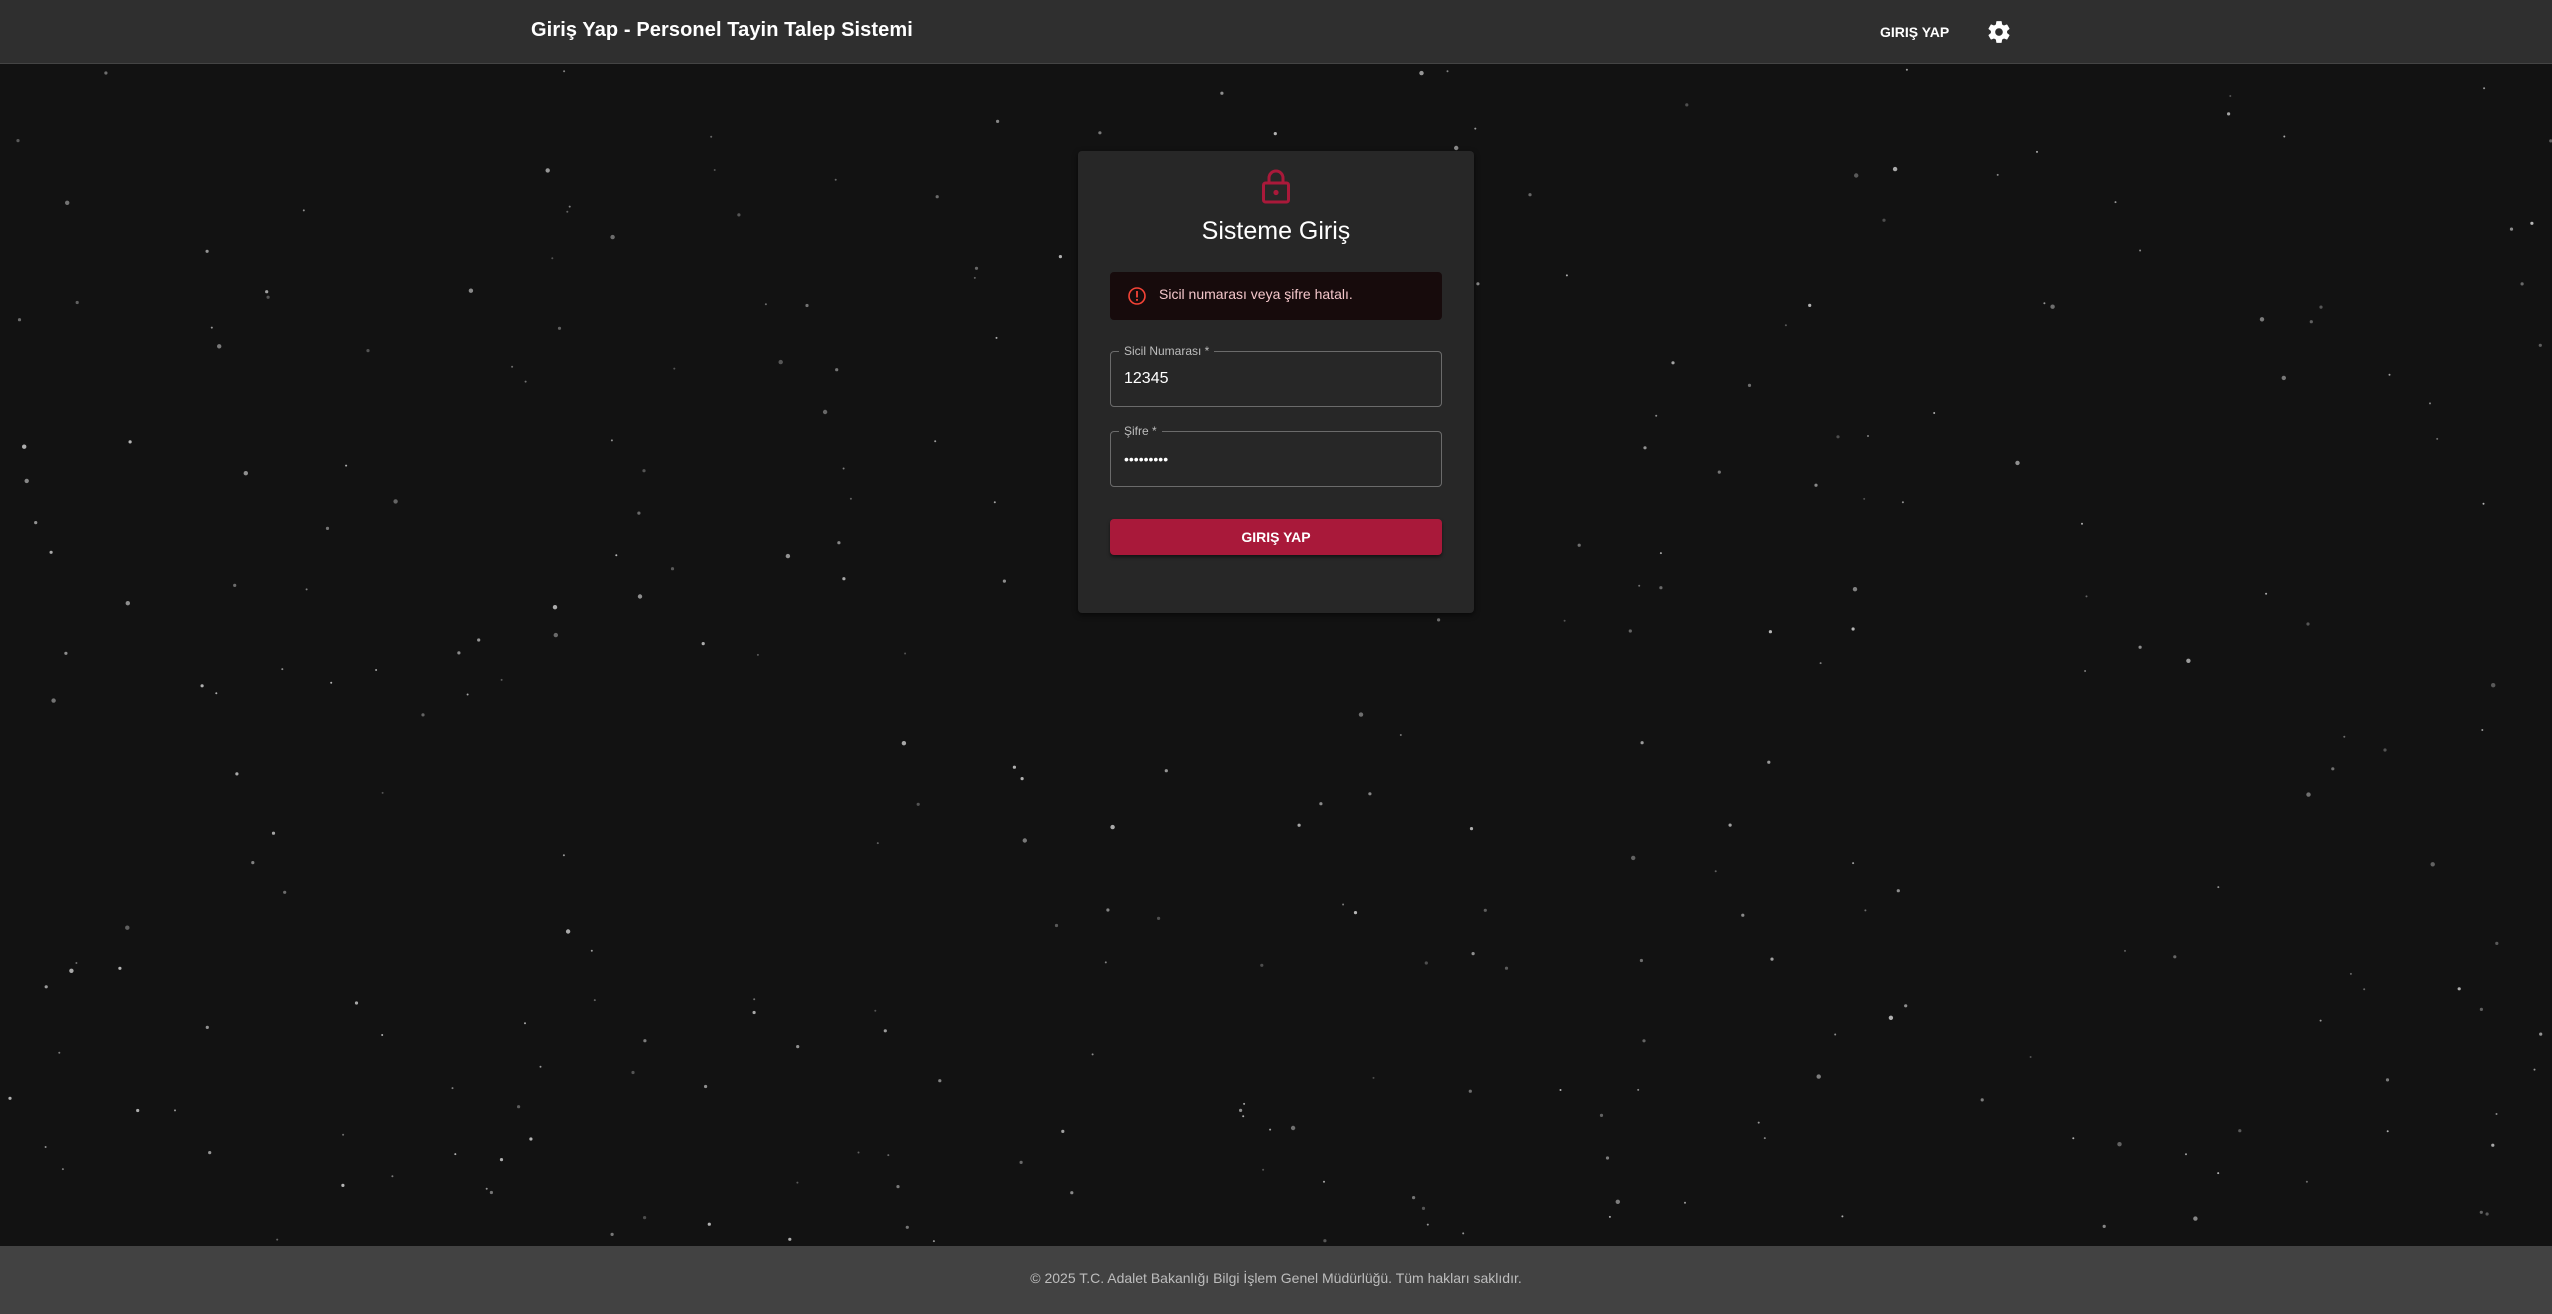 The image size is (2552, 1314). What do you see at coordinates (1999, 32) in the screenshot?
I see `settings-button` at bounding box center [1999, 32].